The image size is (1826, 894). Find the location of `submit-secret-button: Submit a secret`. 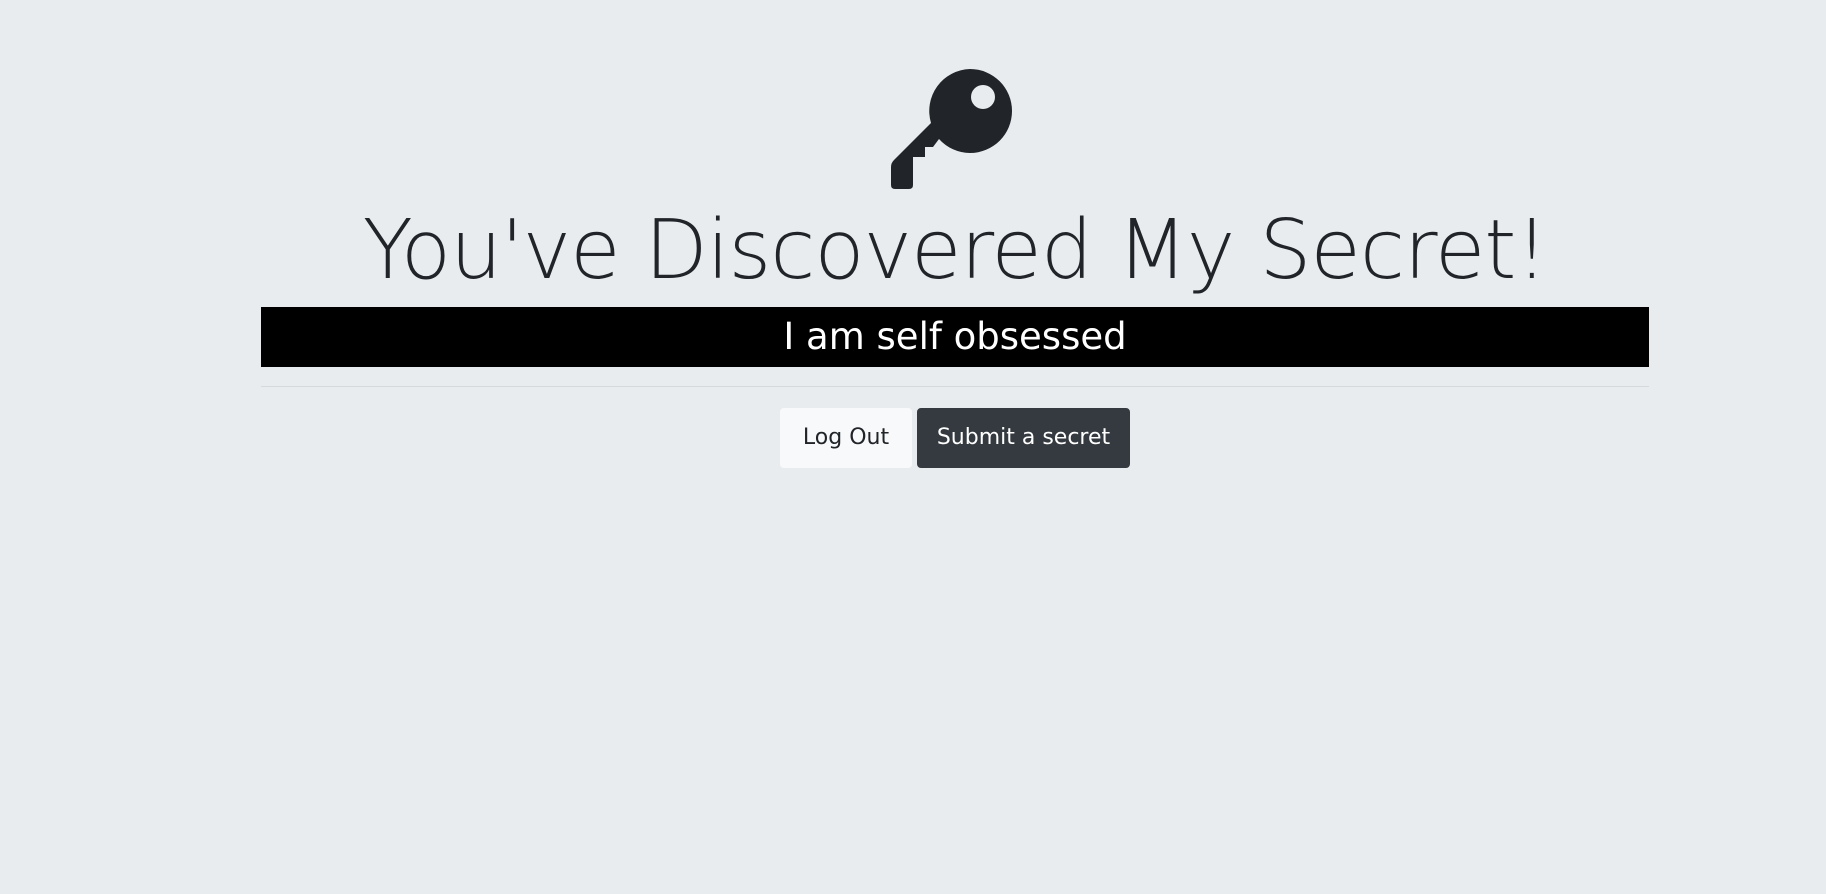

submit-secret-button: Submit a secret is located at coordinates (1023, 438).